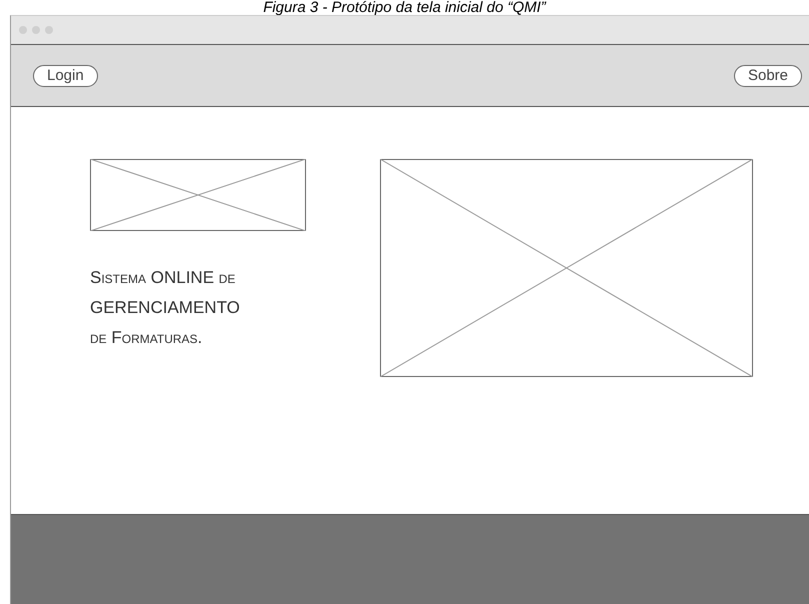 This screenshot has height=604, width=809. I want to click on tagline-text: GERENCIAMENTO, so click(165, 308).